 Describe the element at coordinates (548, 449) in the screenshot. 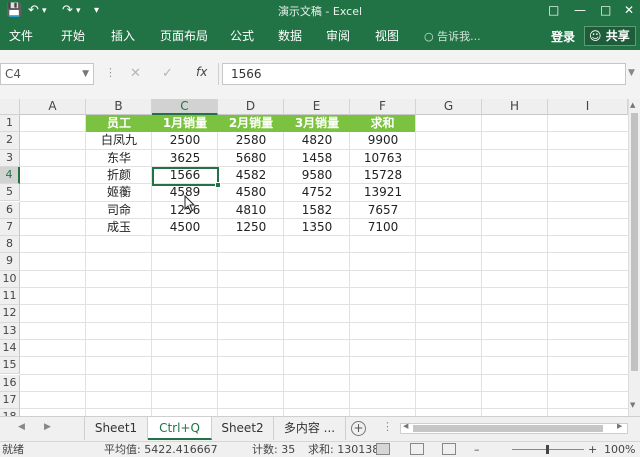

I see `zoom-slider` at that location.